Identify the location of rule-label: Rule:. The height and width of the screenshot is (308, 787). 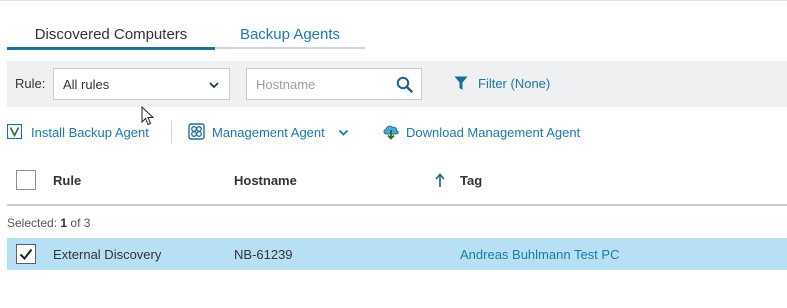
(30, 83).